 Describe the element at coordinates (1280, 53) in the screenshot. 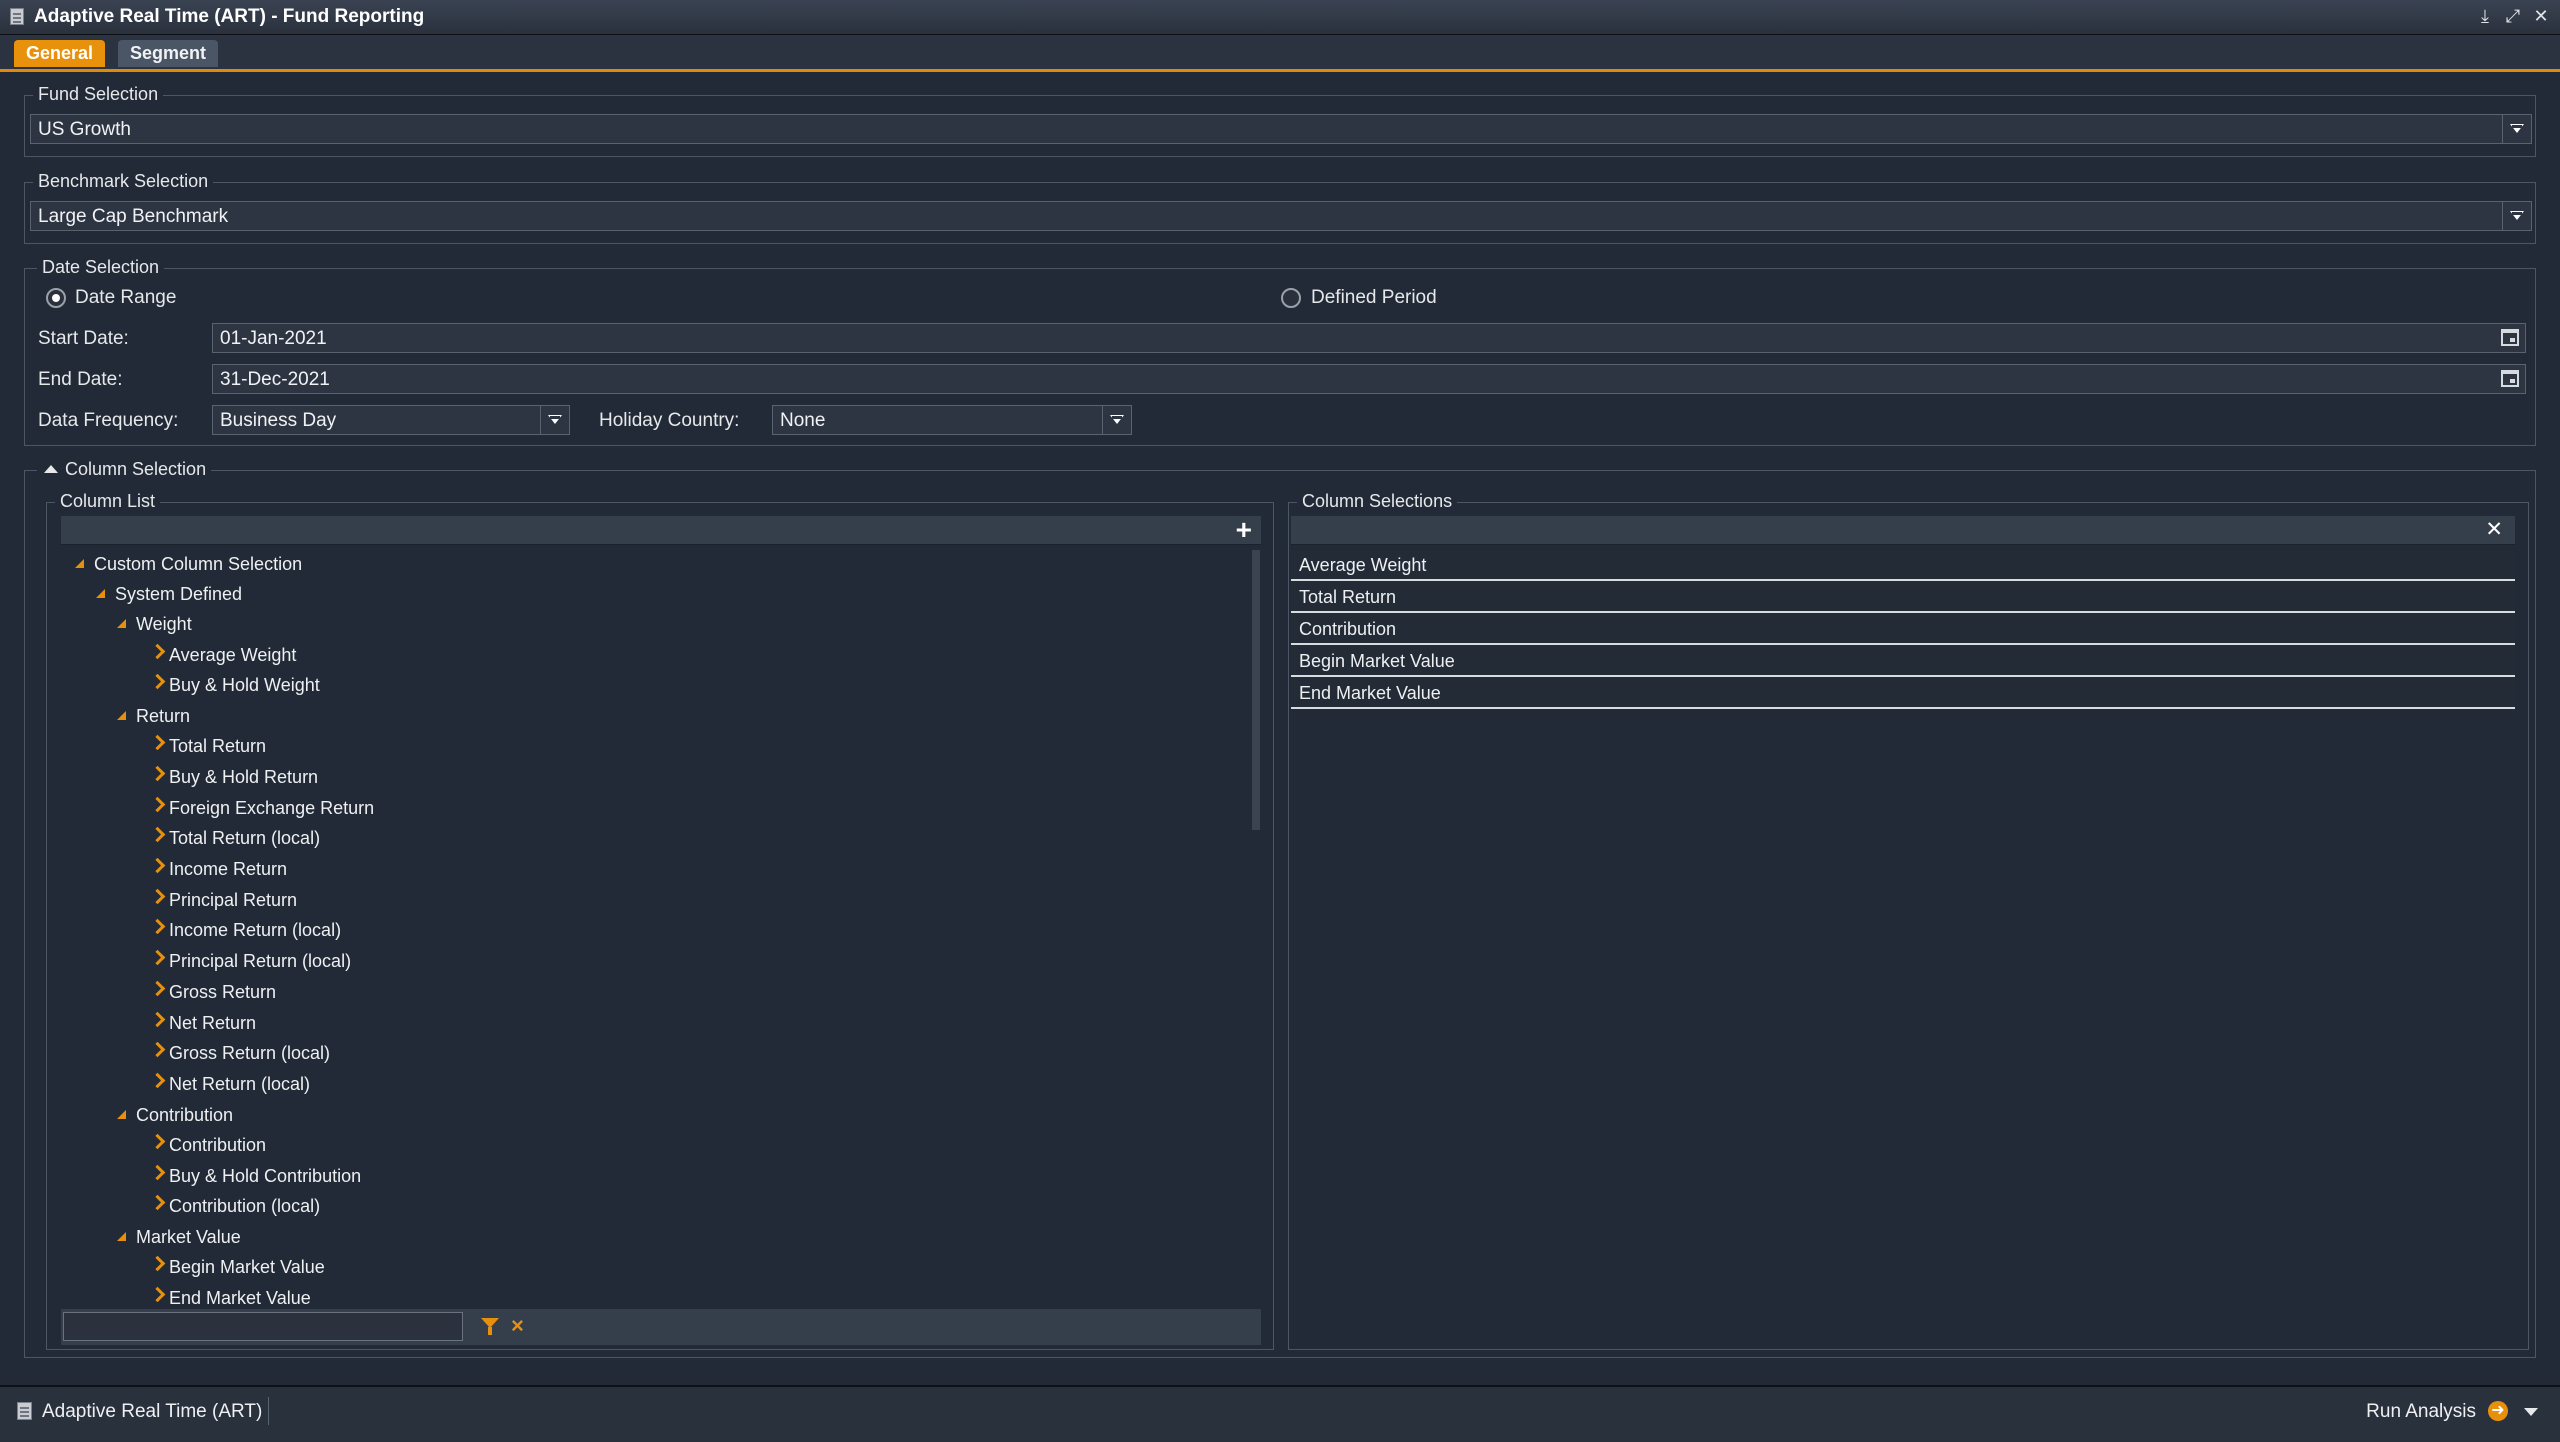

I see `tab-strip: General Segment` at that location.